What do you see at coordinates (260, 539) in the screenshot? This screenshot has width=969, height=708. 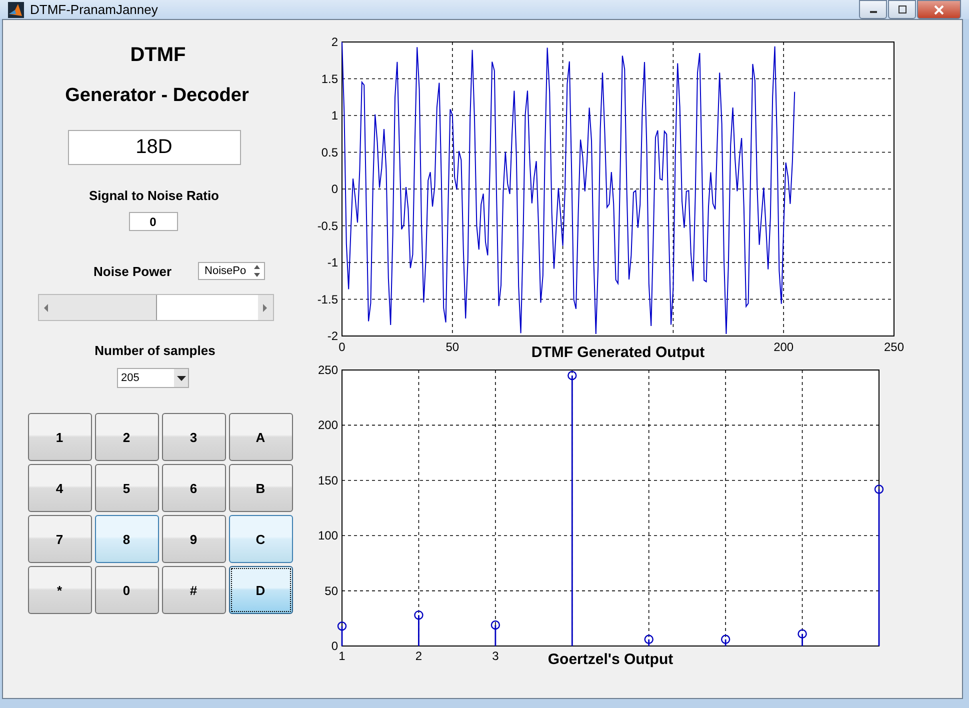 I see `keypad-key: C` at bounding box center [260, 539].